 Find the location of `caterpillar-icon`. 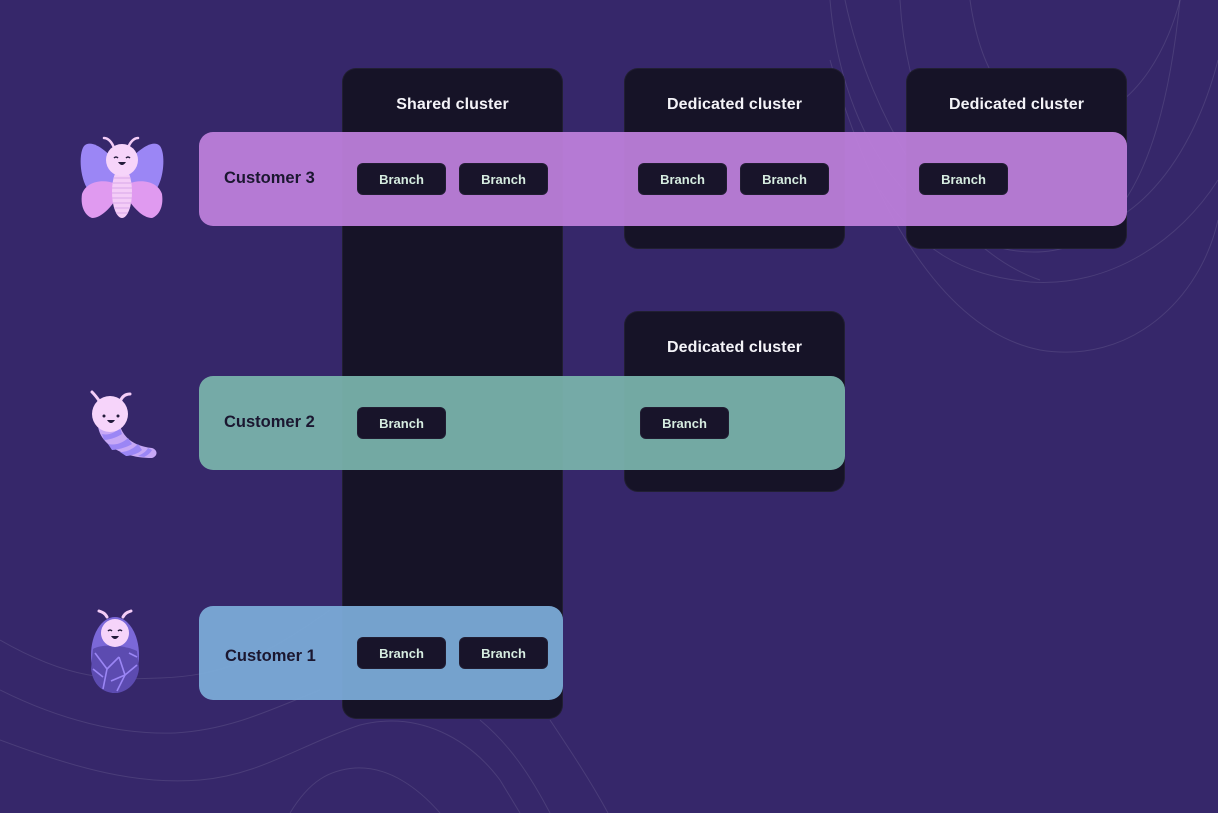

caterpillar-icon is located at coordinates (123, 424).